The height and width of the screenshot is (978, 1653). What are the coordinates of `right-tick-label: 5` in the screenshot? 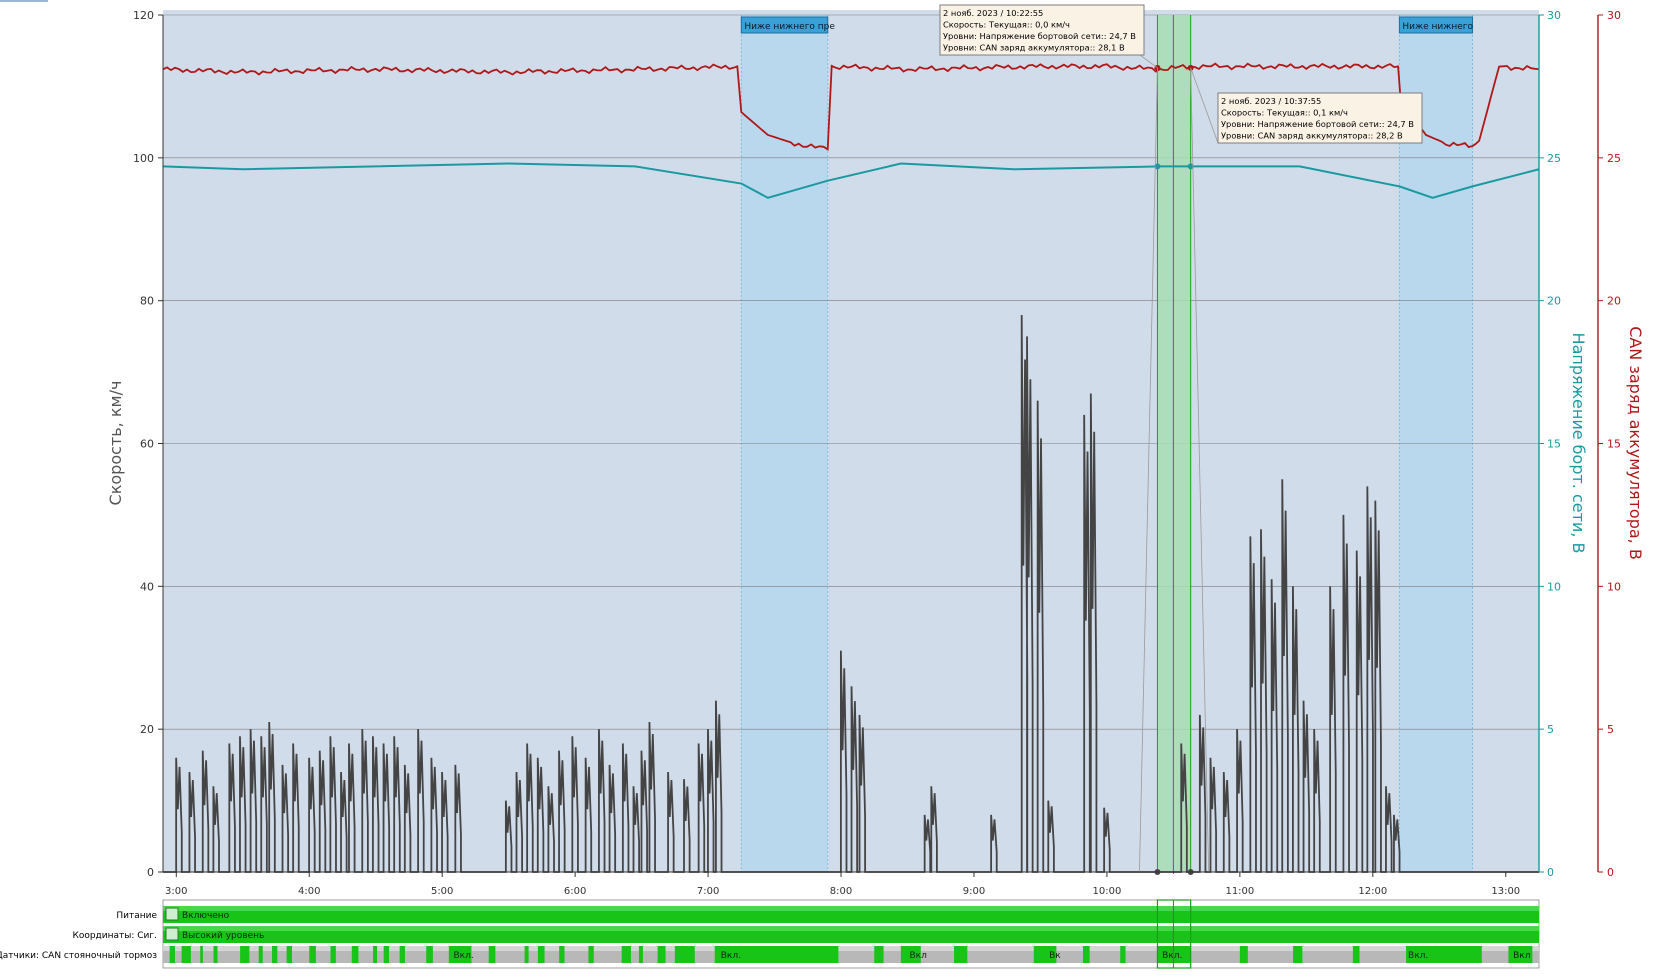 It's located at (1610, 729).